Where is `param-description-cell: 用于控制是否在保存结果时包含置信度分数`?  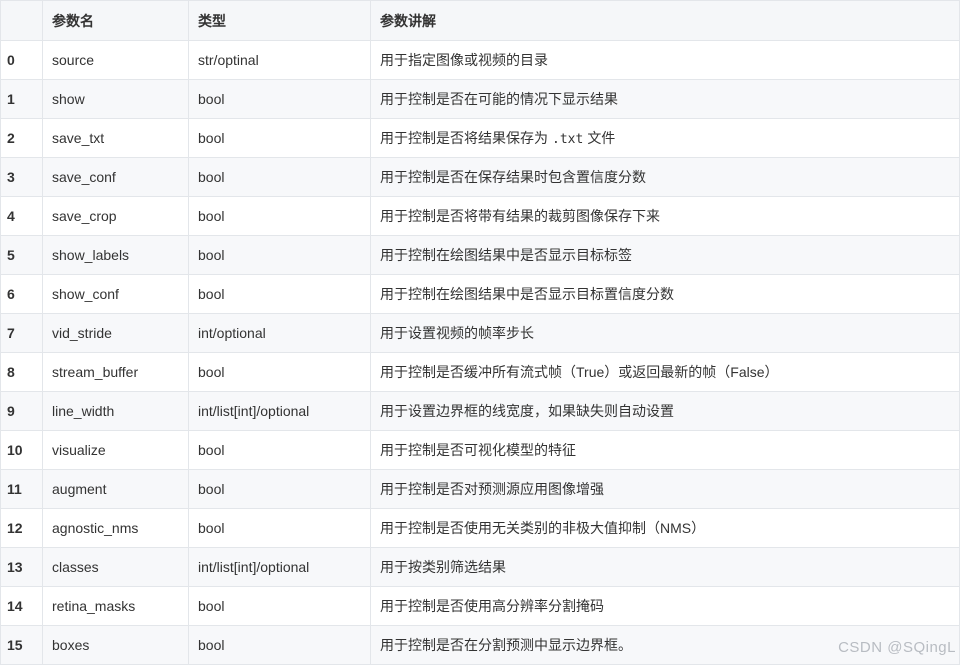
param-description-cell: 用于控制是否在保存结果时包含置信度分数 is located at coordinates (665, 177).